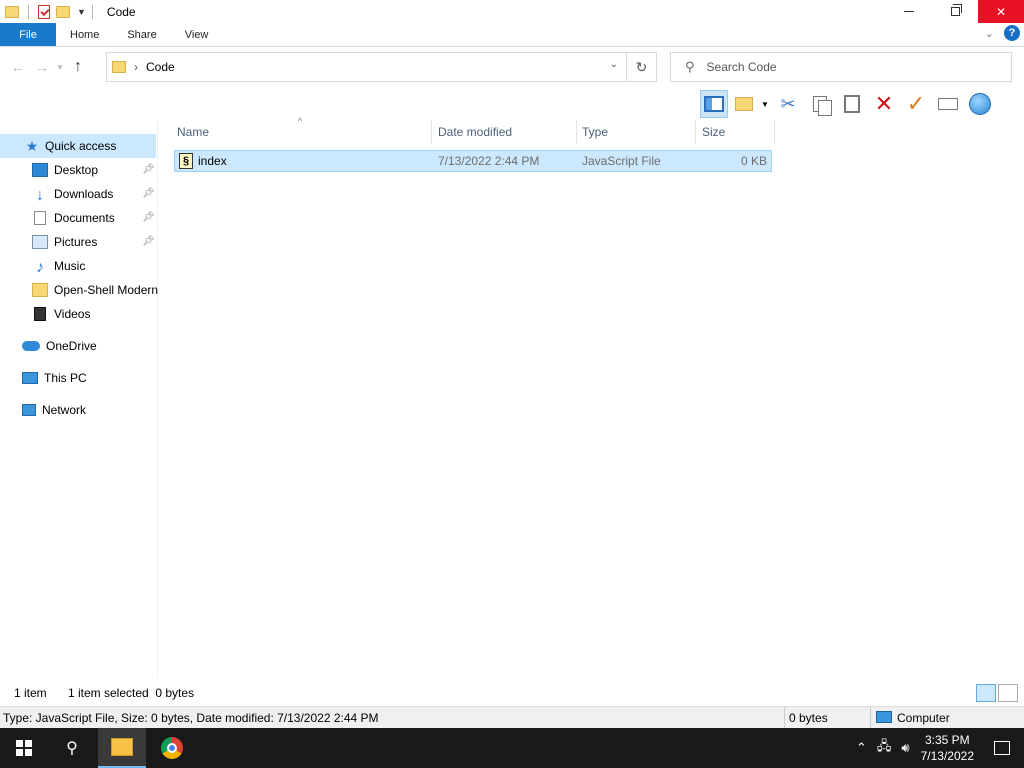 The image size is (1024, 768). I want to click on file-type: JavaScript File, so click(621, 161).